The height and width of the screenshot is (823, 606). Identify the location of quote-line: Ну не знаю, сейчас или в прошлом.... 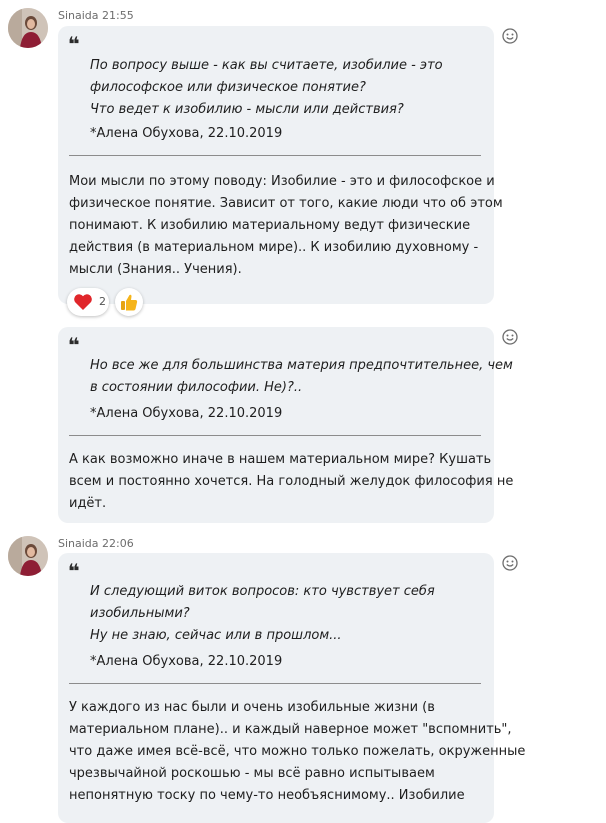
(216, 635).